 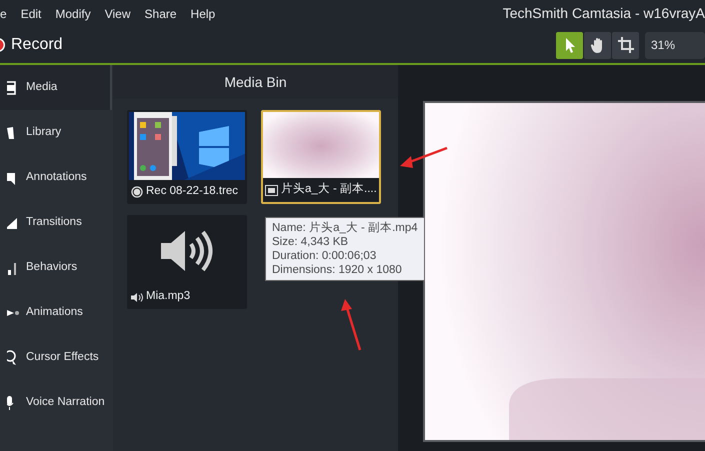 What do you see at coordinates (13, 358) in the screenshot?
I see `cursor-icon` at bounding box center [13, 358].